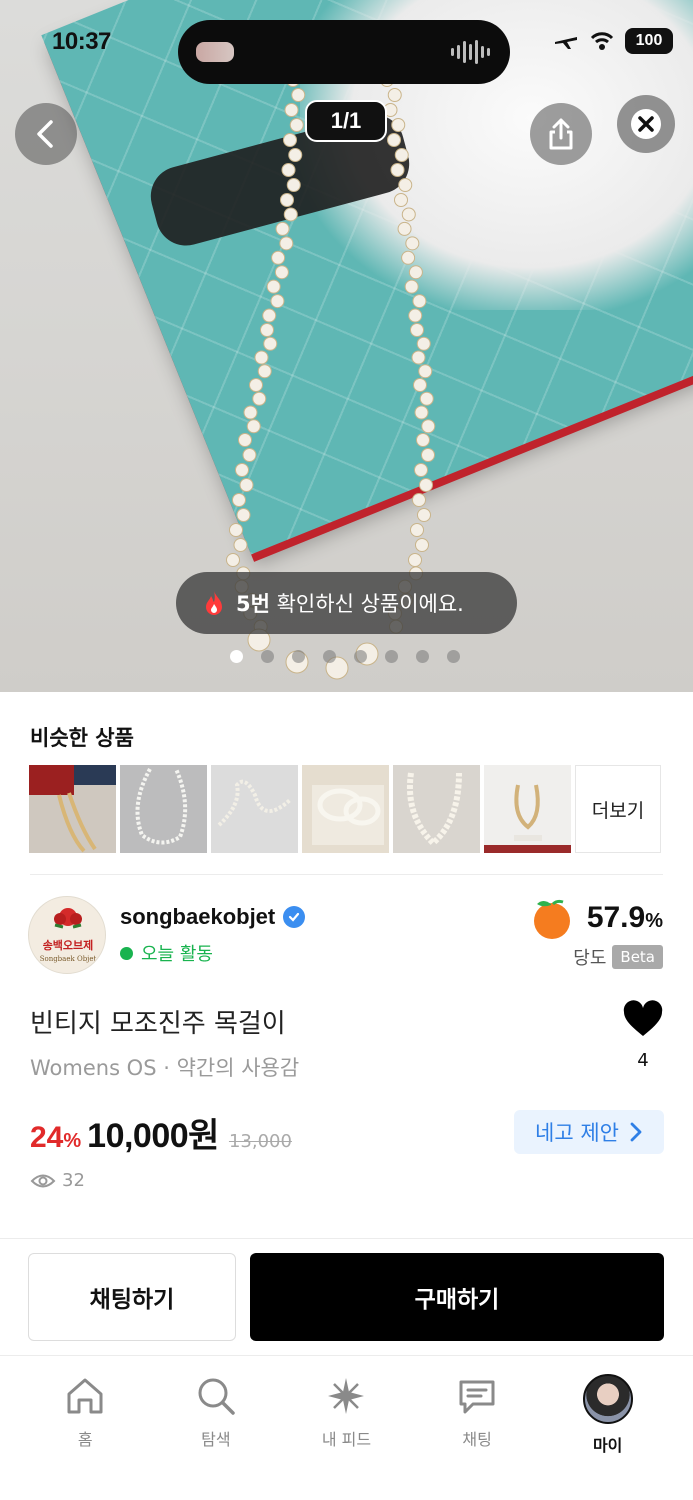  What do you see at coordinates (618, 809) in the screenshot?
I see `see-more-button: 더보기` at bounding box center [618, 809].